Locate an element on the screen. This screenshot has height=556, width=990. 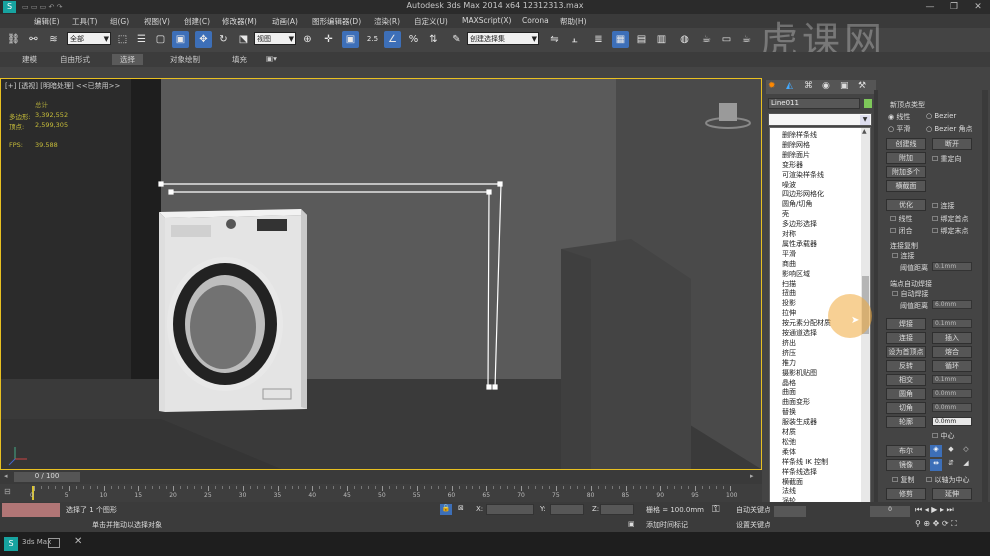
key-icon: ⚿ is located at coordinates (716, 509).